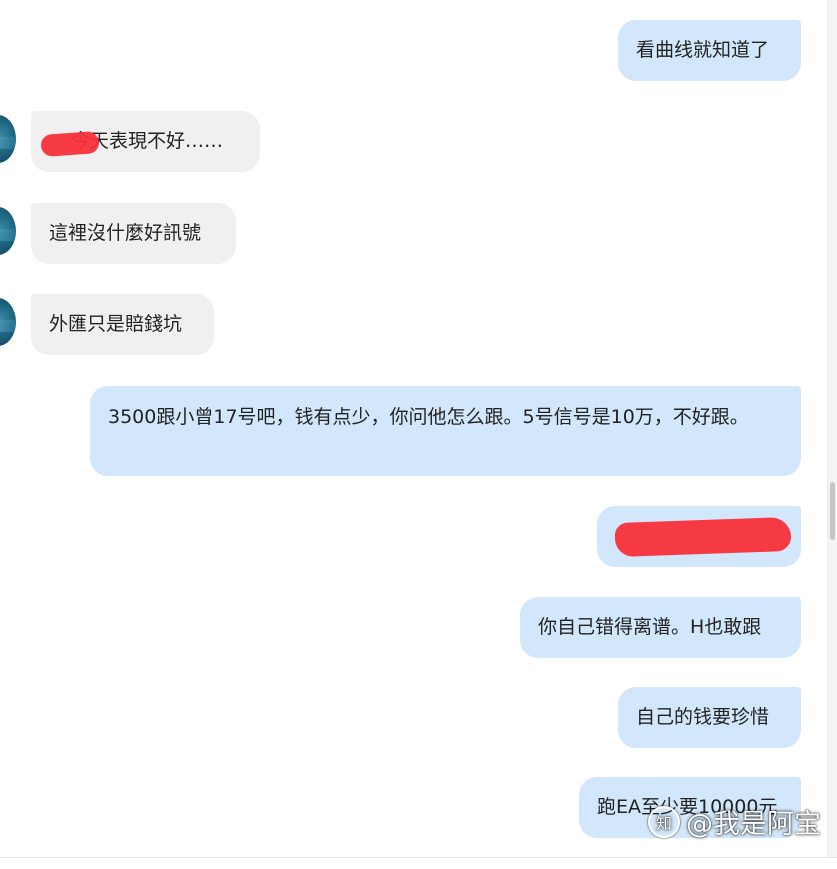 The image size is (837, 869). Describe the element at coordinates (703, 50) in the screenshot. I see `message-text: 看曲线就知道了` at that location.